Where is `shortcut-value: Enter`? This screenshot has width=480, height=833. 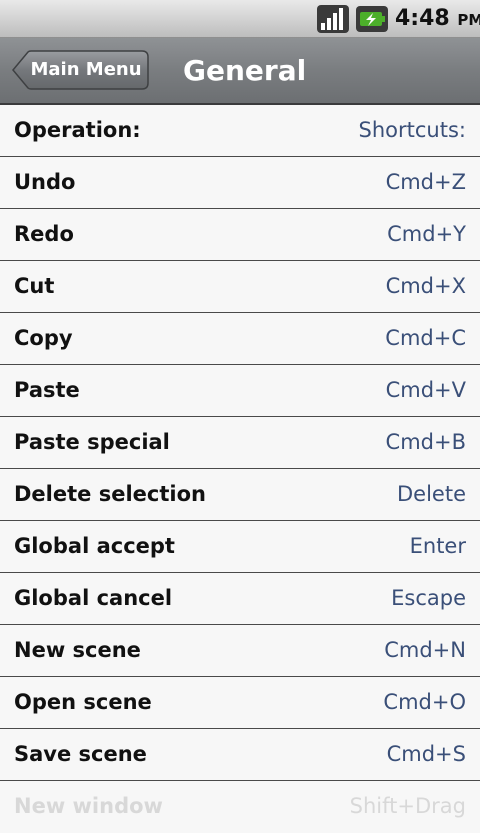
shortcut-value: Enter is located at coordinates (437, 546).